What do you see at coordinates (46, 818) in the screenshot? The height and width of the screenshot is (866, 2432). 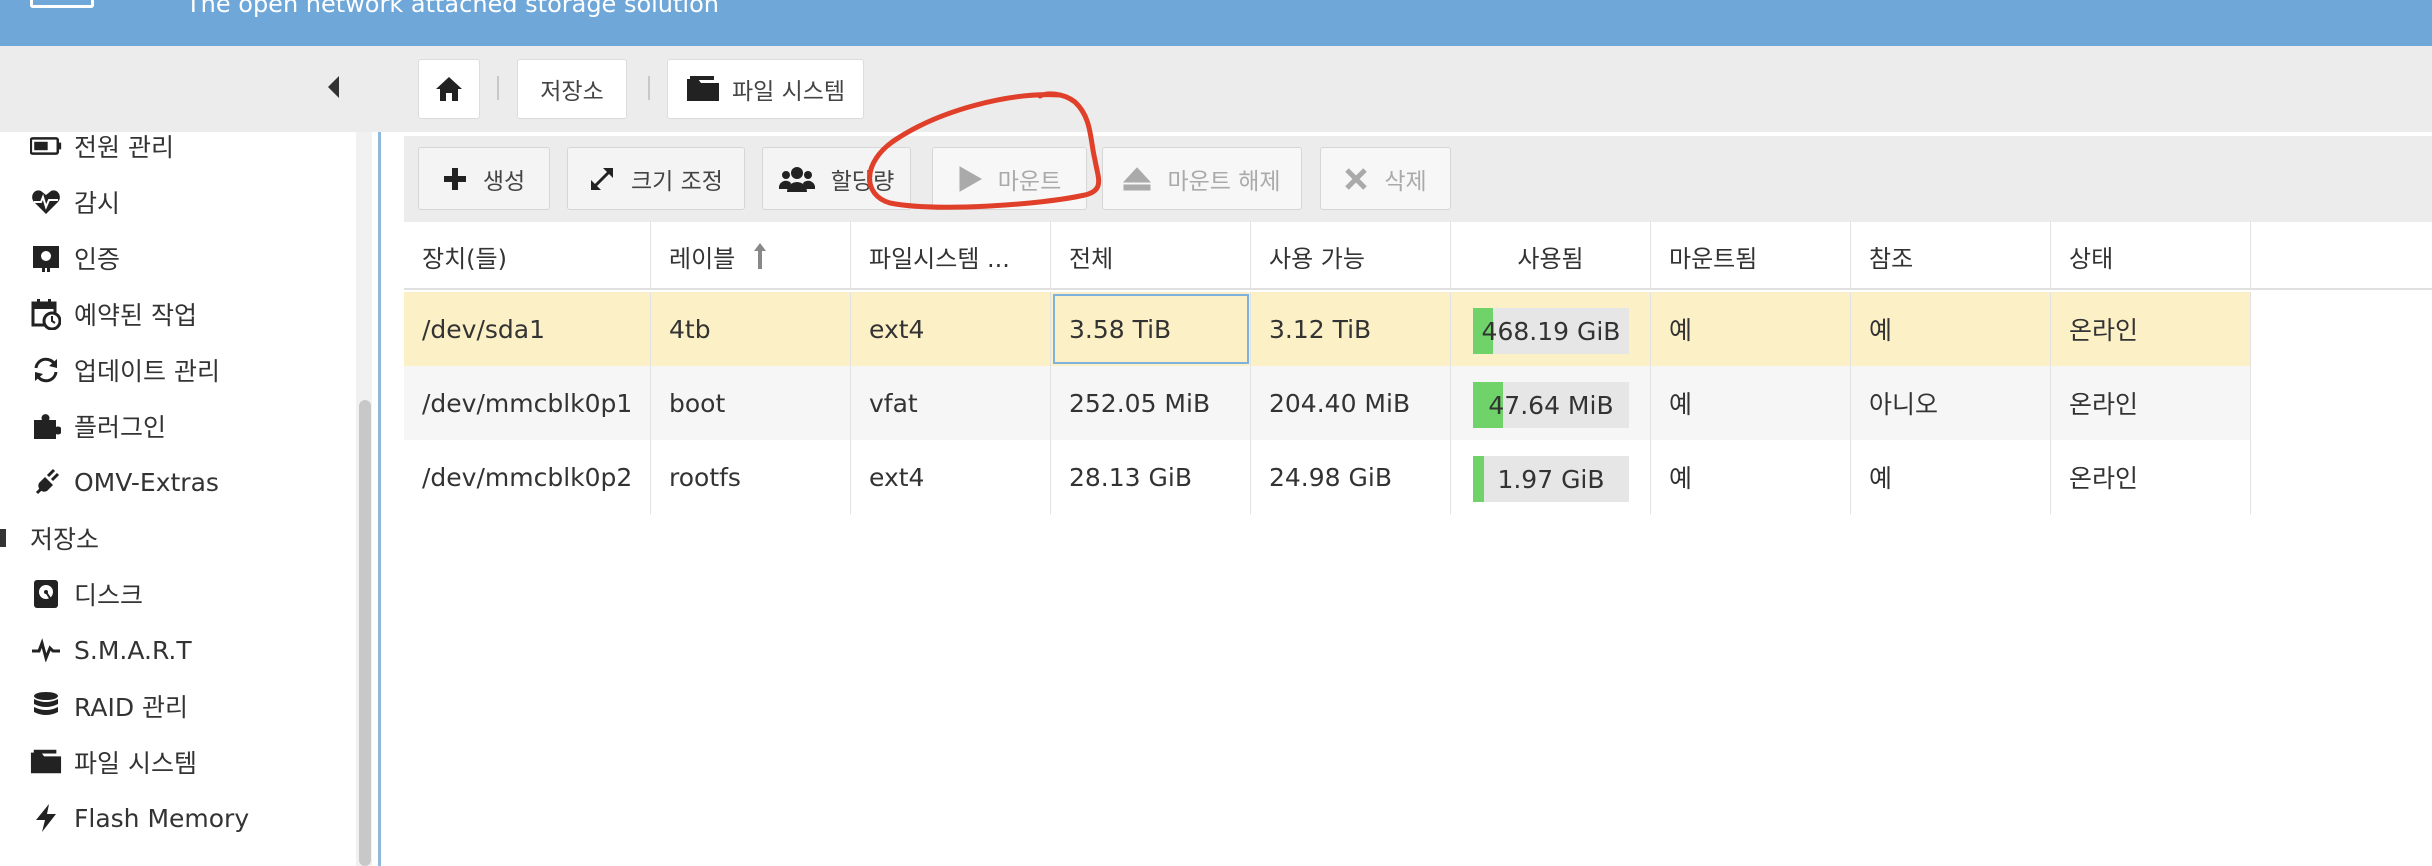 I see `bolt-icon` at bounding box center [46, 818].